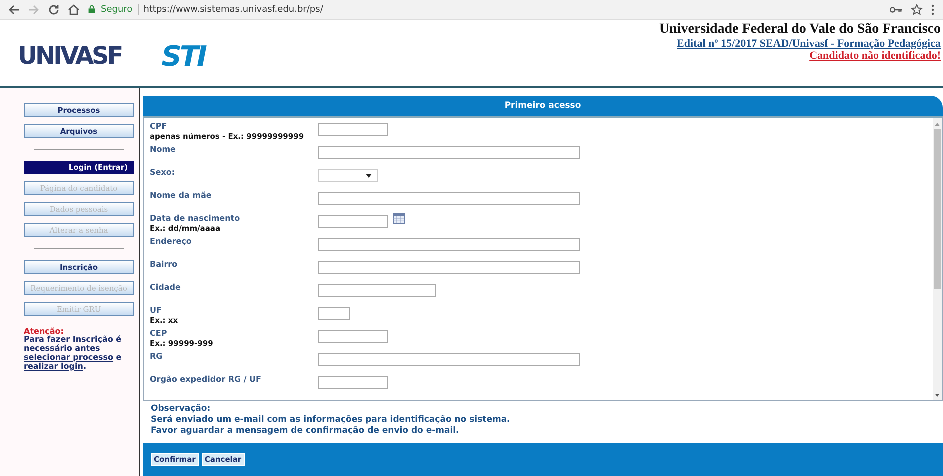 The image size is (943, 476). I want to click on field-label: Nome da mãe, so click(181, 196).